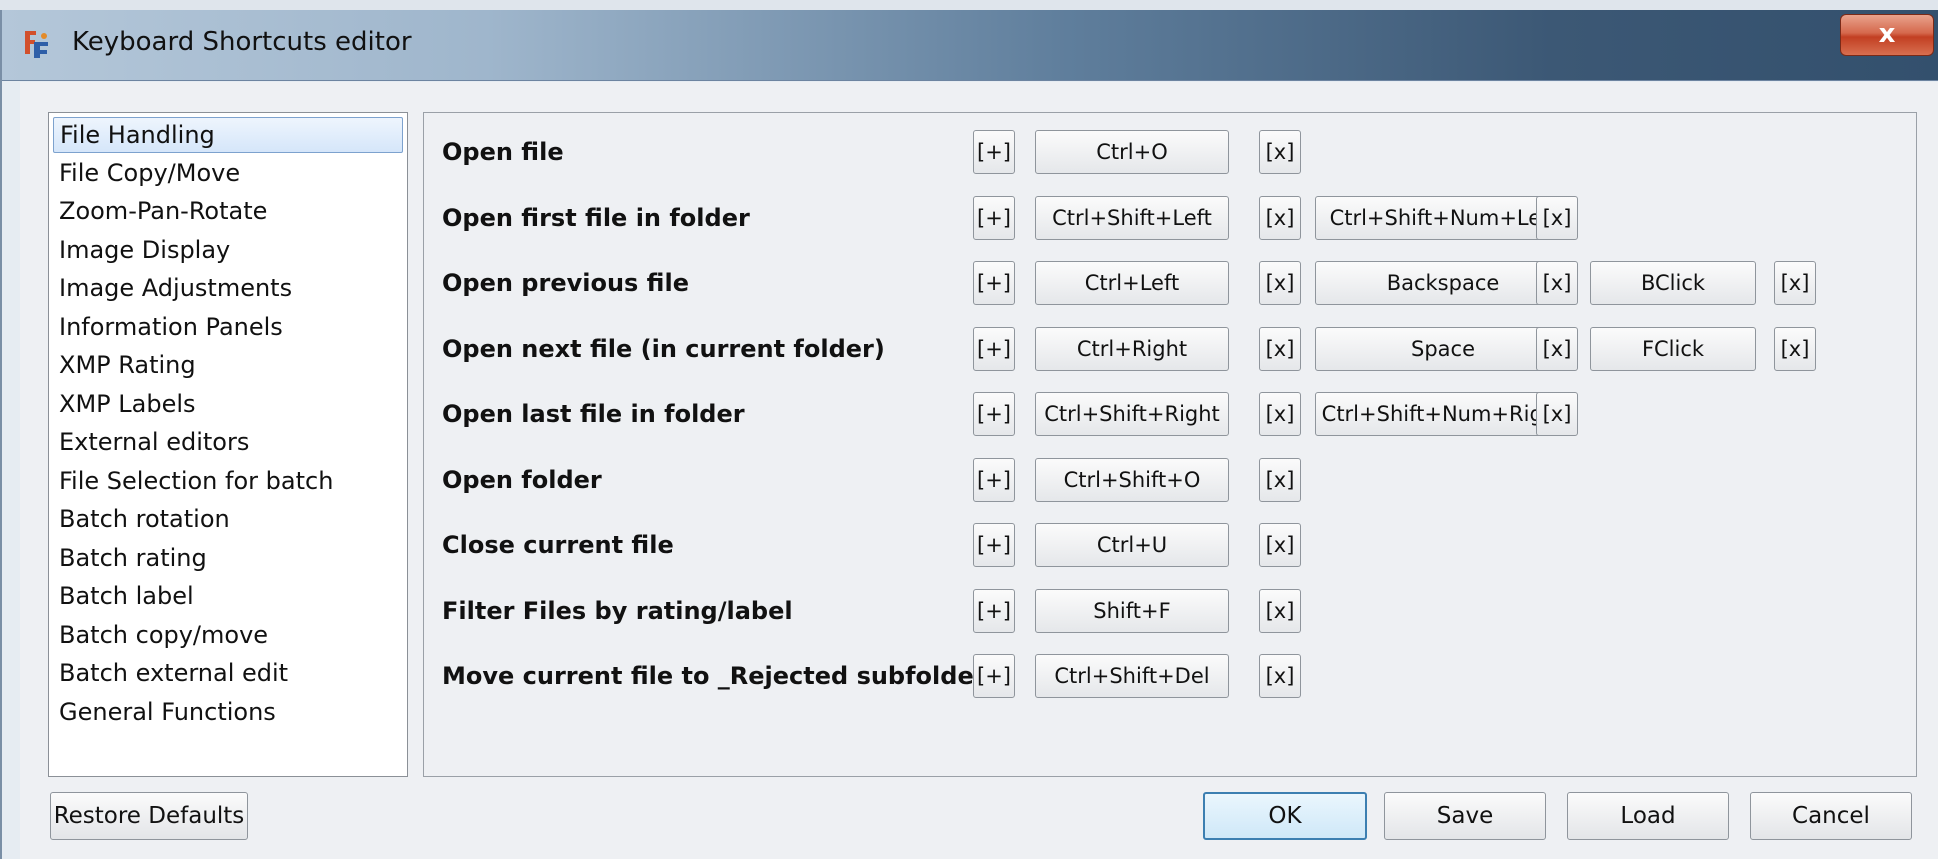 This screenshot has height=859, width=1938. Describe the element at coordinates (1132, 414) in the screenshot. I see `key-binding-button: Ctrl+Shift+Right` at that location.